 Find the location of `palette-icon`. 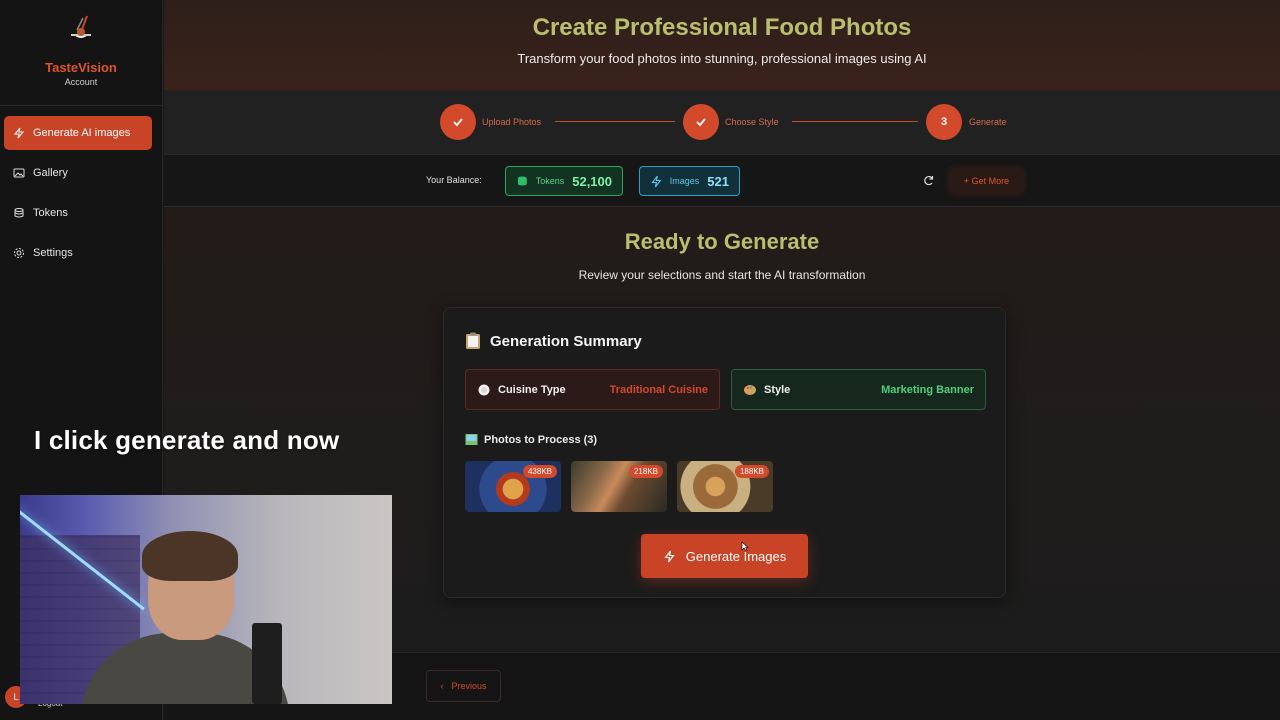

palette-icon is located at coordinates (750, 389).